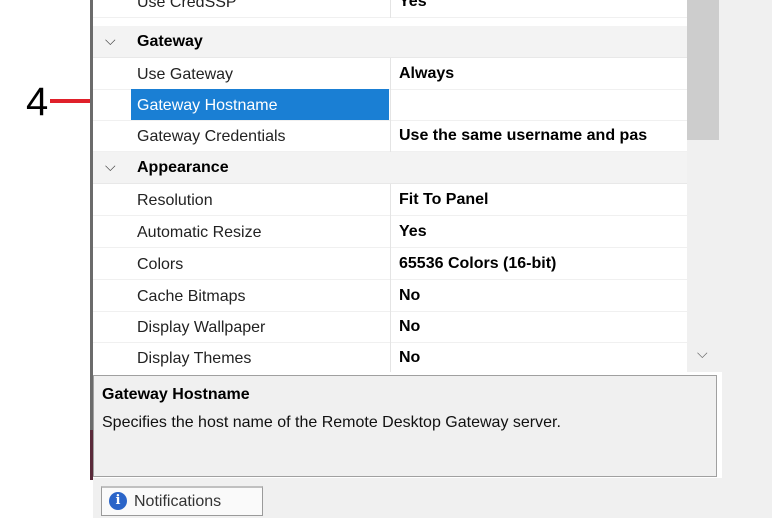 This screenshot has width=772, height=518. What do you see at coordinates (175, 200) in the screenshot?
I see `property-name: Resolution` at bounding box center [175, 200].